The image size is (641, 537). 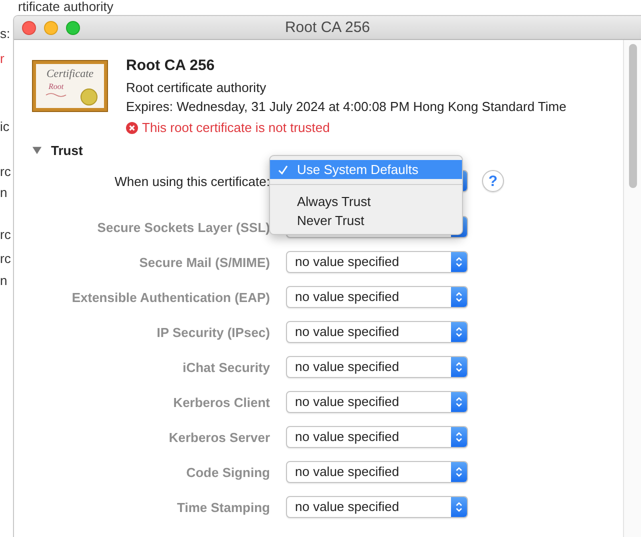 I want to click on background-text: ic, so click(x=5, y=126).